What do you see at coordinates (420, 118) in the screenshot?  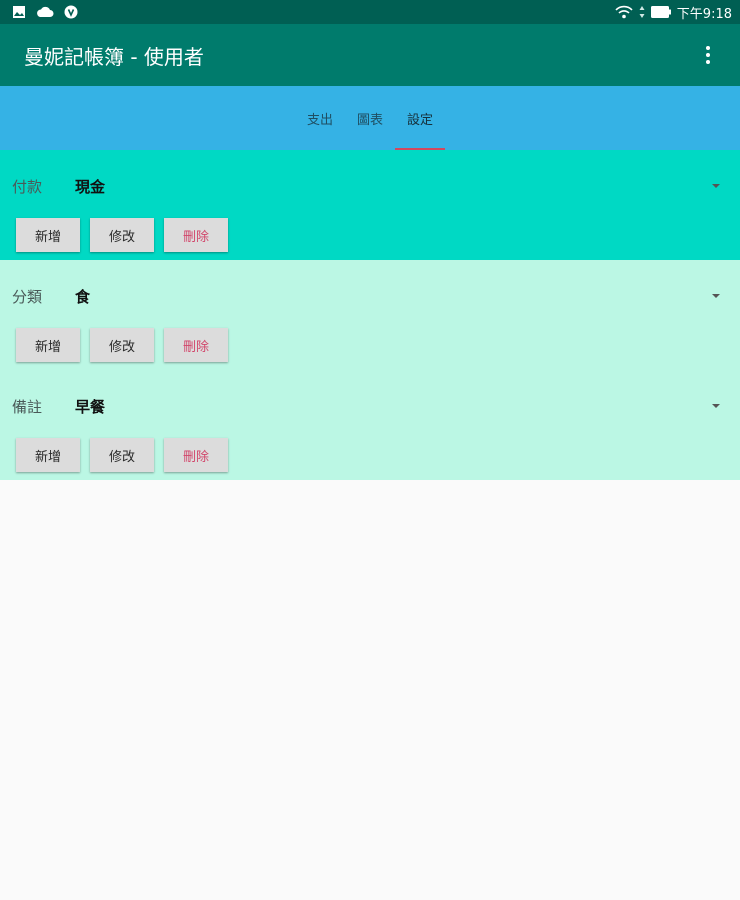 I see `tab-settings: 設定` at bounding box center [420, 118].